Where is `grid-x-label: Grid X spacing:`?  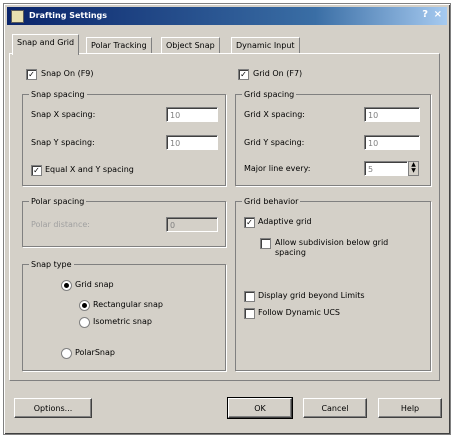
grid-x-label: Grid X spacing: is located at coordinates (274, 114).